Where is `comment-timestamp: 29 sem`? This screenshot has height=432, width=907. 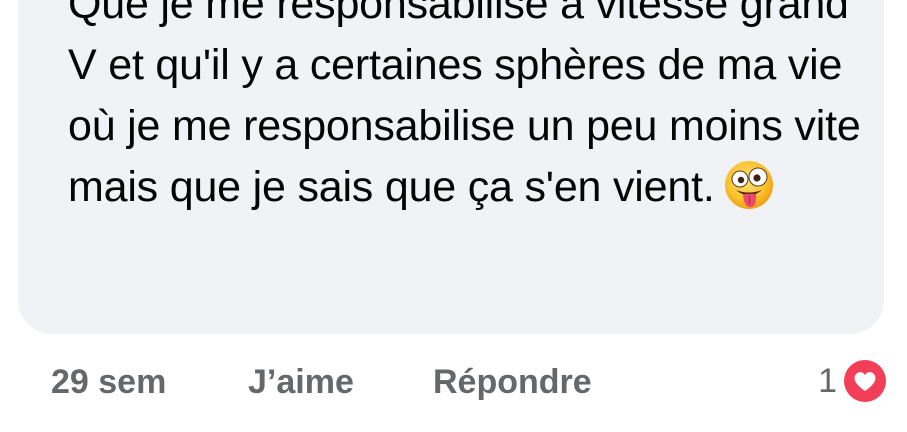 comment-timestamp: 29 sem is located at coordinates (108, 382).